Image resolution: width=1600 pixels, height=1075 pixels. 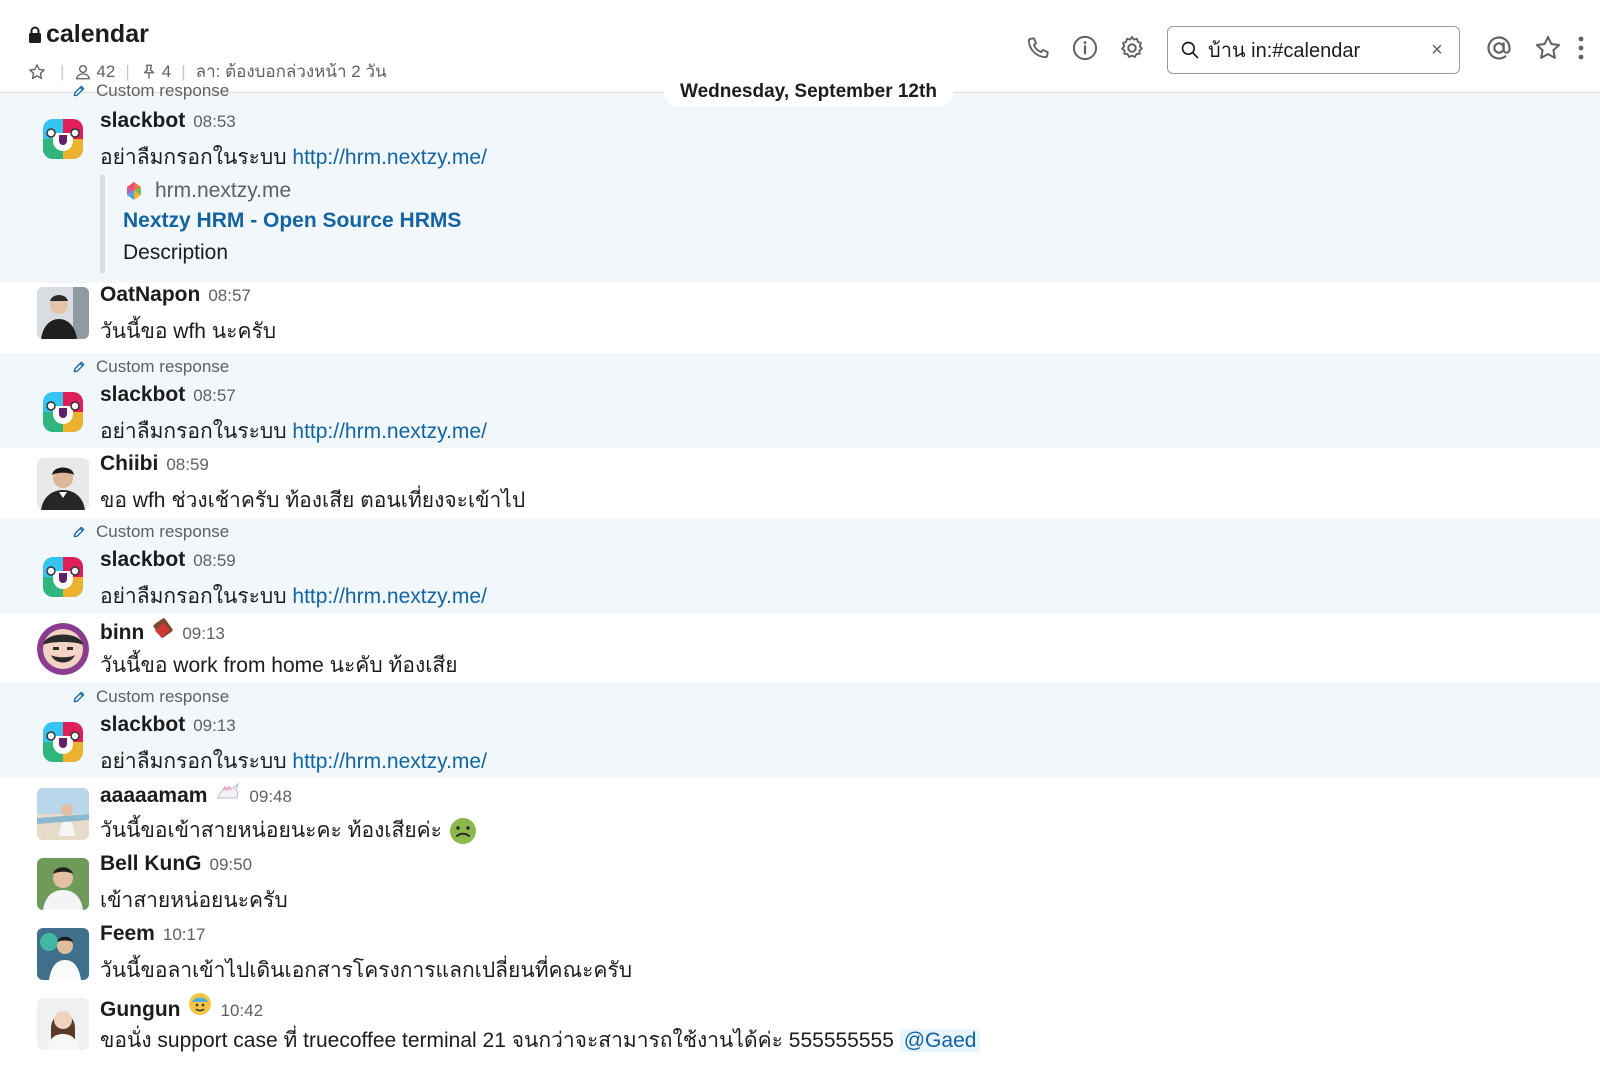 What do you see at coordinates (134, 191) in the screenshot?
I see `site-favicon-icon` at bounding box center [134, 191].